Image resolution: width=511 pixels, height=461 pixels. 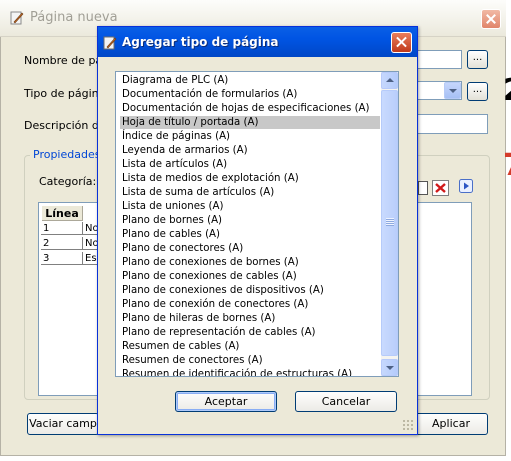 I want to click on list-item: Lista de suma de artículos (A), so click(x=250, y=192).